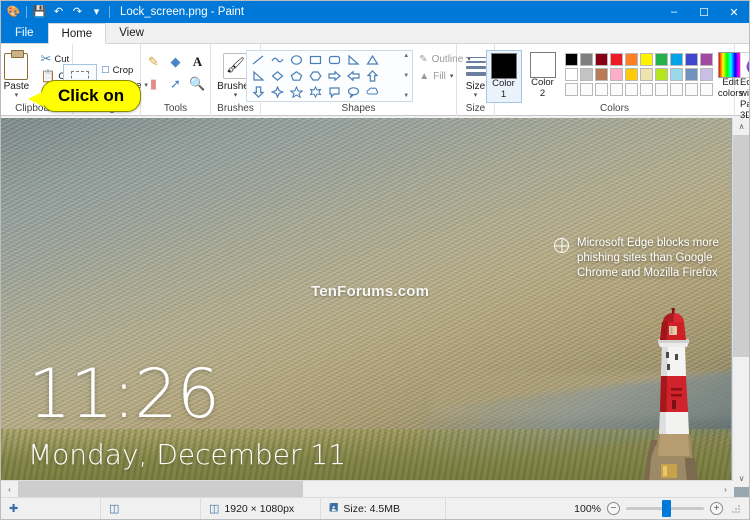 This screenshot has width=750, height=520. I want to click on palette-swatch-r1-c2, so click(586, 59).